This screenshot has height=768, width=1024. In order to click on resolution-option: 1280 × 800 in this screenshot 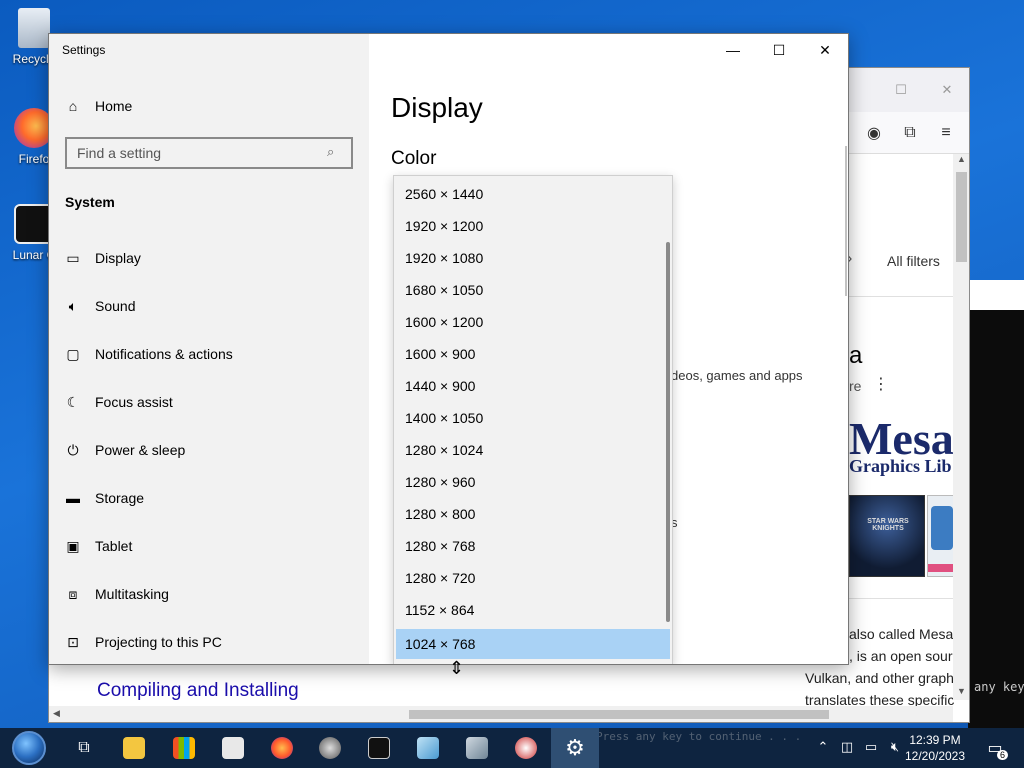, I will do `click(533, 514)`.